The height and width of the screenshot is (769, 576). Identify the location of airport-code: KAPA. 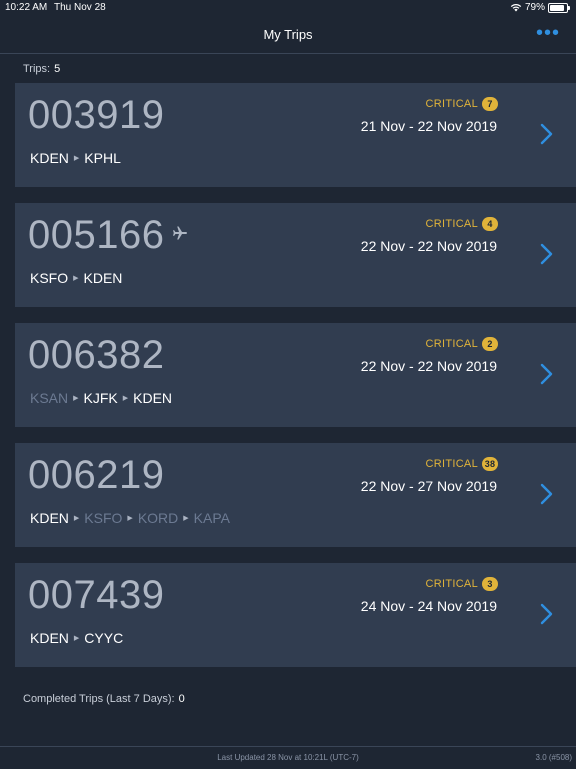
(211, 518).